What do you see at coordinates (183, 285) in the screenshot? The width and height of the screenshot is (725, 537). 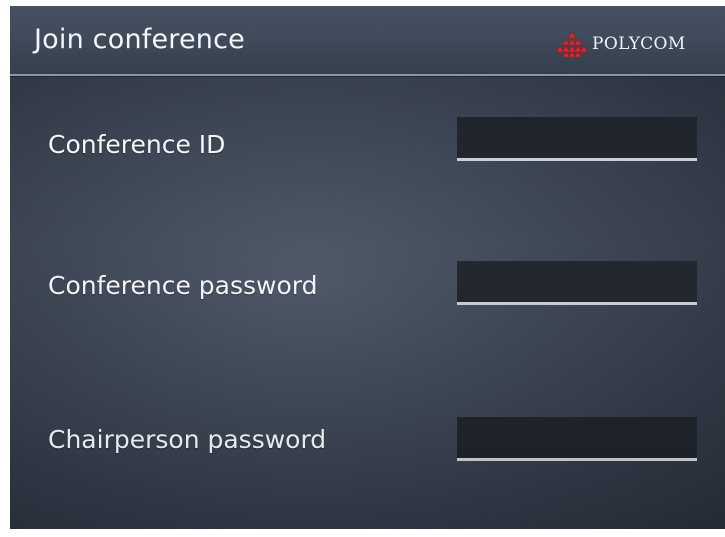 I see `conference-password-label: Conference password` at bounding box center [183, 285].